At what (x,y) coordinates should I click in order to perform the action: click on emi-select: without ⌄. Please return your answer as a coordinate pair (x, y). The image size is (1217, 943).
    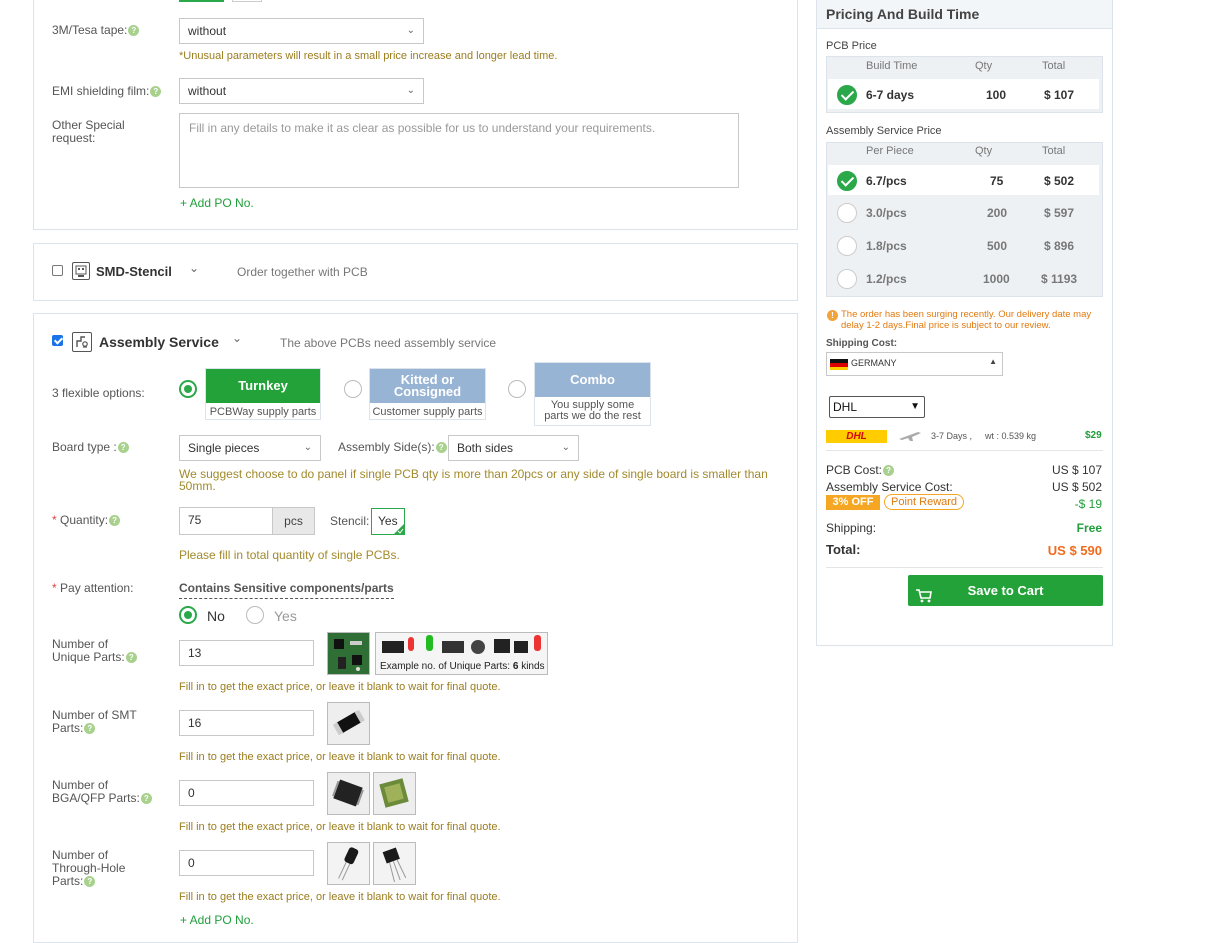
    Looking at the image, I should click on (301, 91).